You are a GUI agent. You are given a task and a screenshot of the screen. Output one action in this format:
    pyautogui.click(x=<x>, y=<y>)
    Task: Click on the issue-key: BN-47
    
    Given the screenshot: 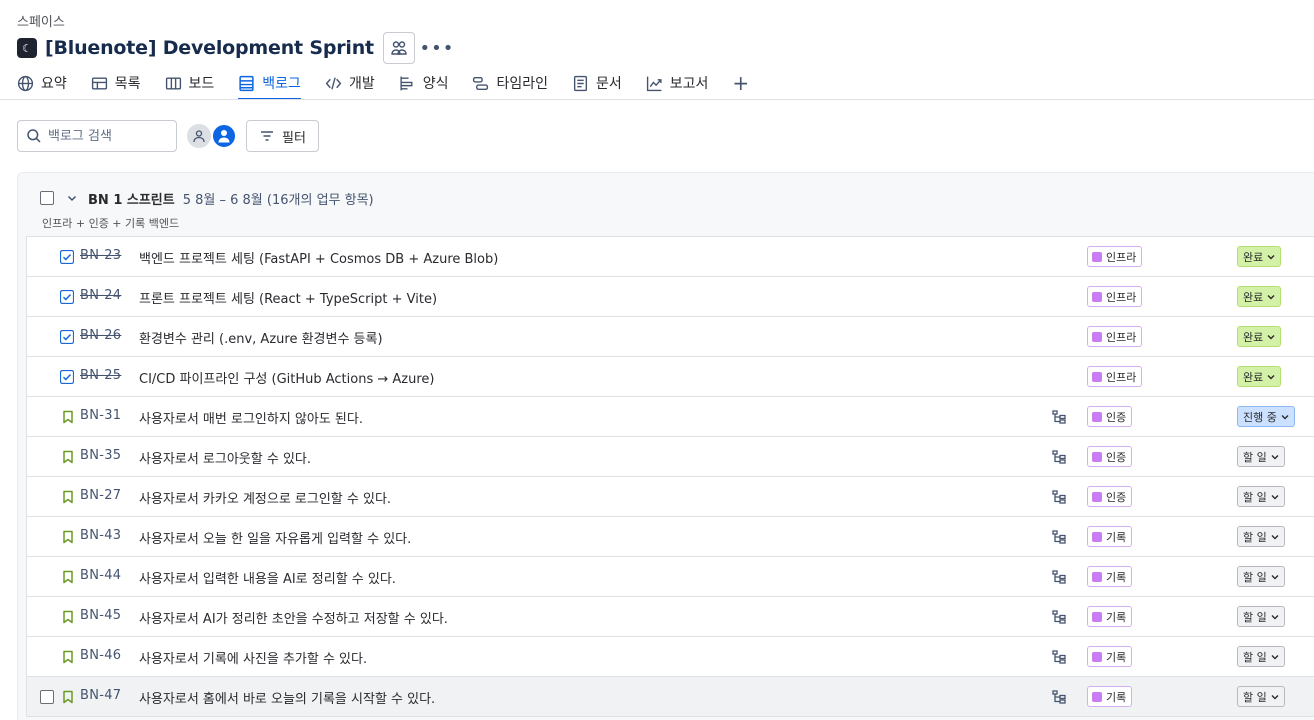 What is the action you would take?
    pyautogui.click(x=100, y=695)
    